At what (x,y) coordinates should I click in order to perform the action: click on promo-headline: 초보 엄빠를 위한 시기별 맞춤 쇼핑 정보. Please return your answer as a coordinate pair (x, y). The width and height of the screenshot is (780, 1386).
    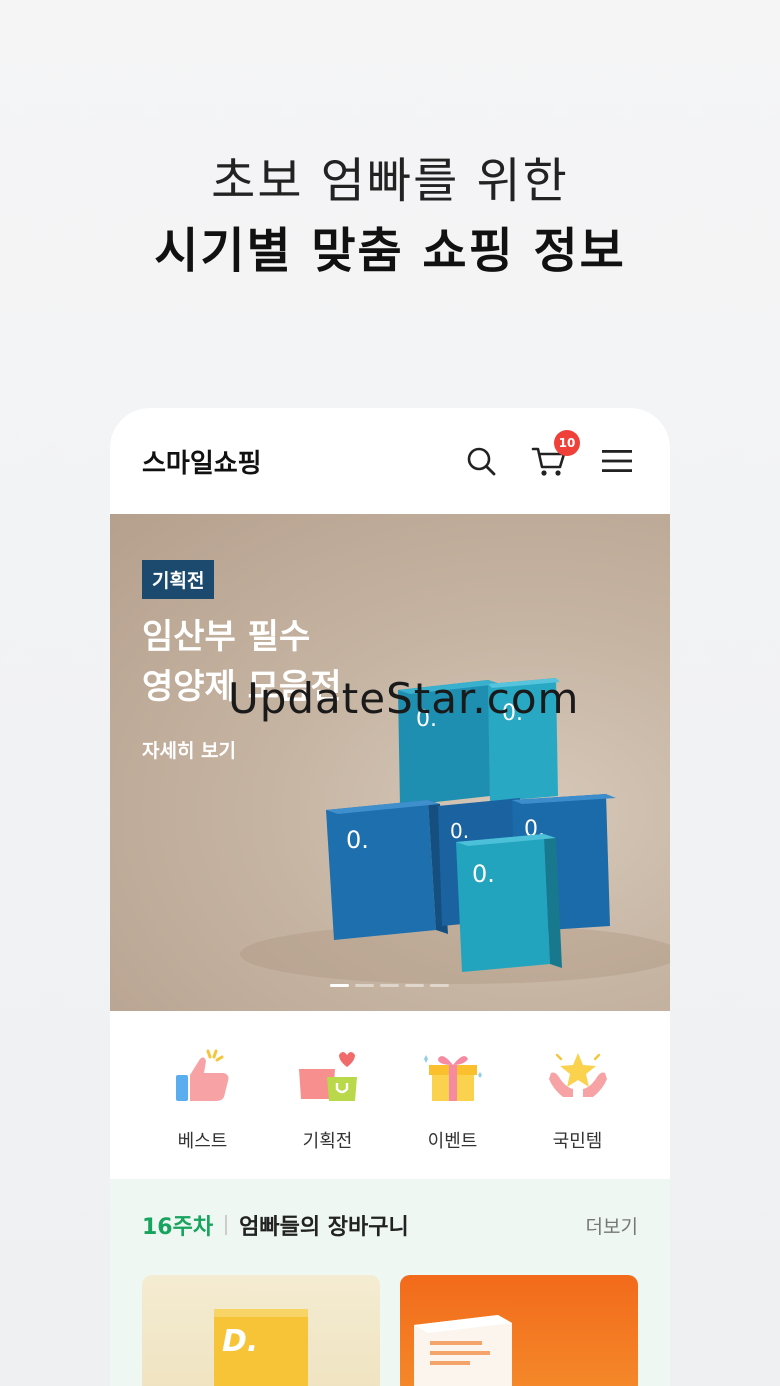
    Looking at the image, I should click on (390, 218).